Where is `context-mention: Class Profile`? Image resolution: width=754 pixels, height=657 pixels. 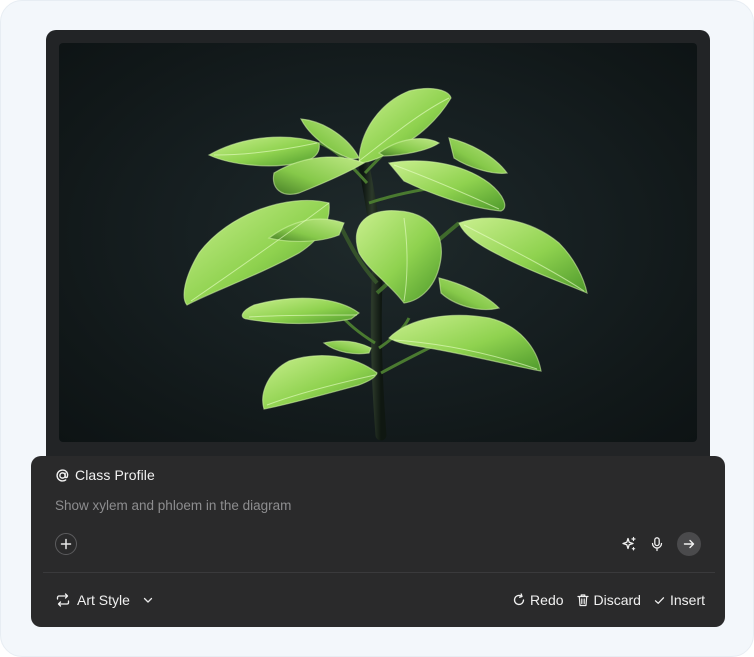 context-mention: Class Profile is located at coordinates (105, 475).